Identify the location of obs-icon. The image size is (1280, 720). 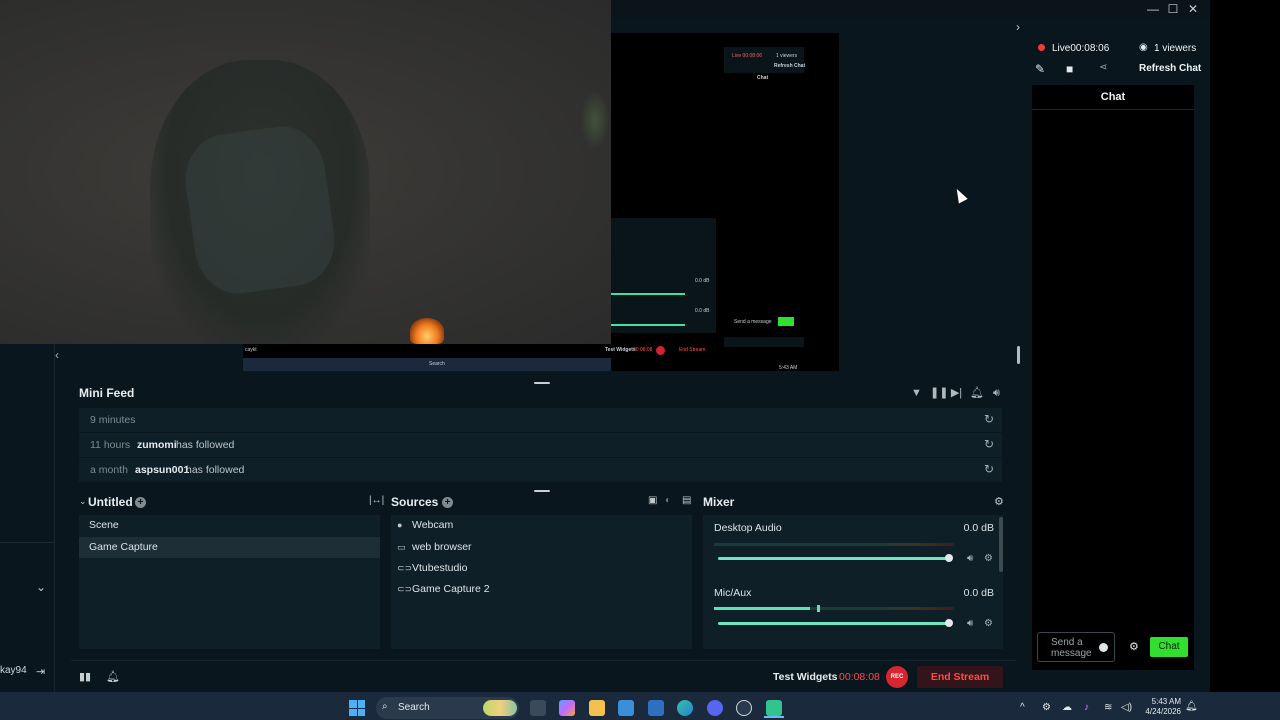
(744, 708).